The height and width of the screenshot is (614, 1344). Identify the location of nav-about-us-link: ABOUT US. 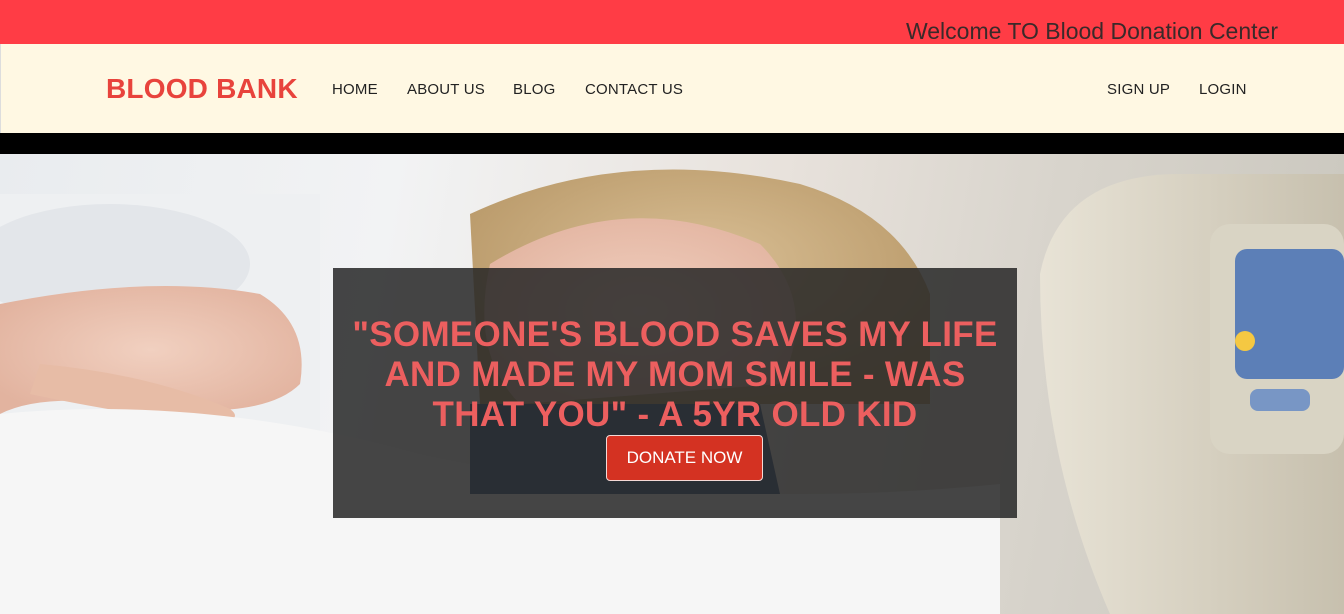
(446, 89).